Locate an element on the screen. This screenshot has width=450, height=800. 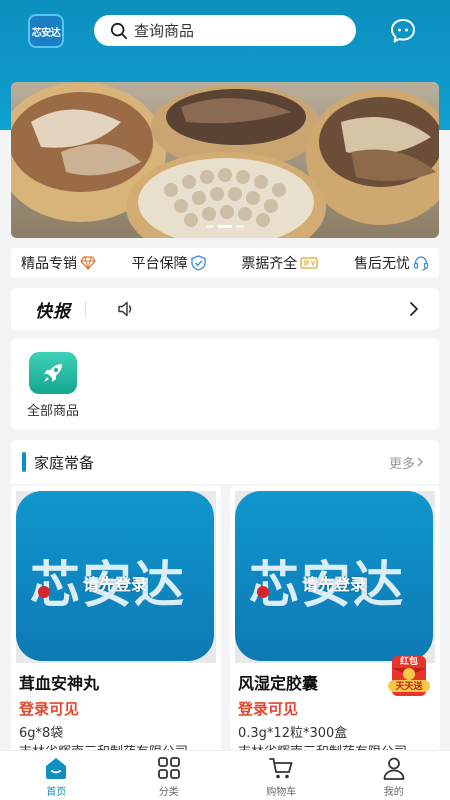
app-logo-text: 芯安达 is located at coordinates (46, 33).